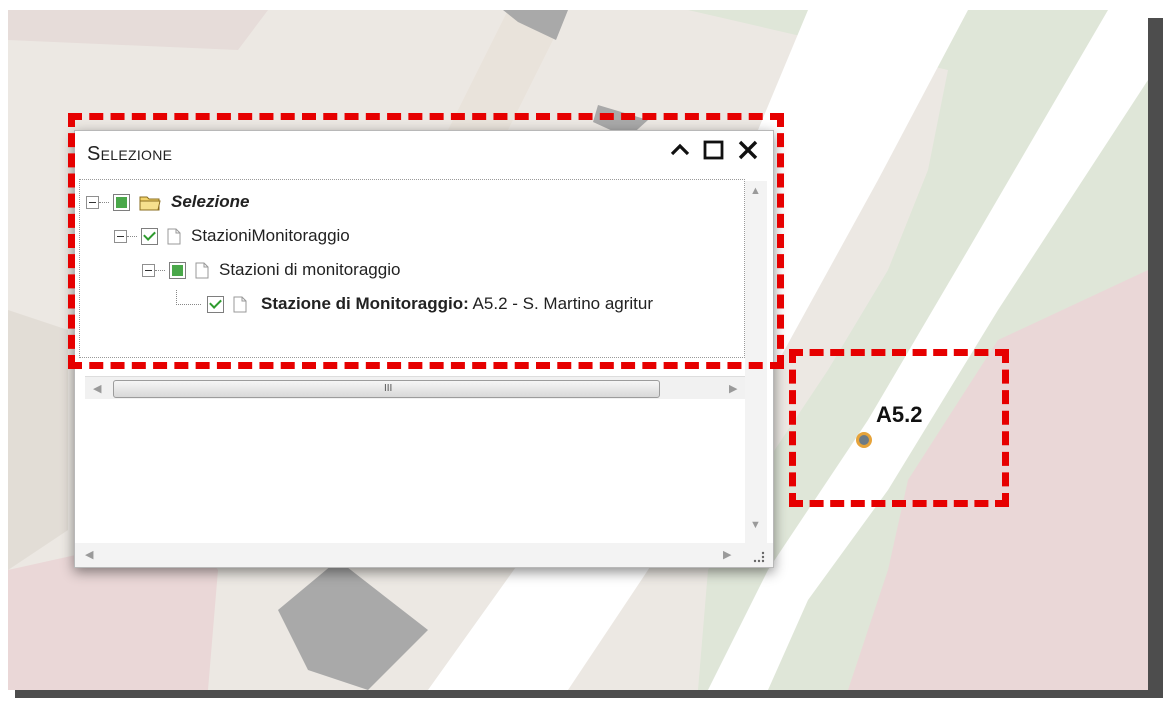 This screenshot has width=1163, height=702. What do you see at coordinates (758, 556) in the screenshot?
I see `resize-grip-icon` at bounding box center [758, 556].